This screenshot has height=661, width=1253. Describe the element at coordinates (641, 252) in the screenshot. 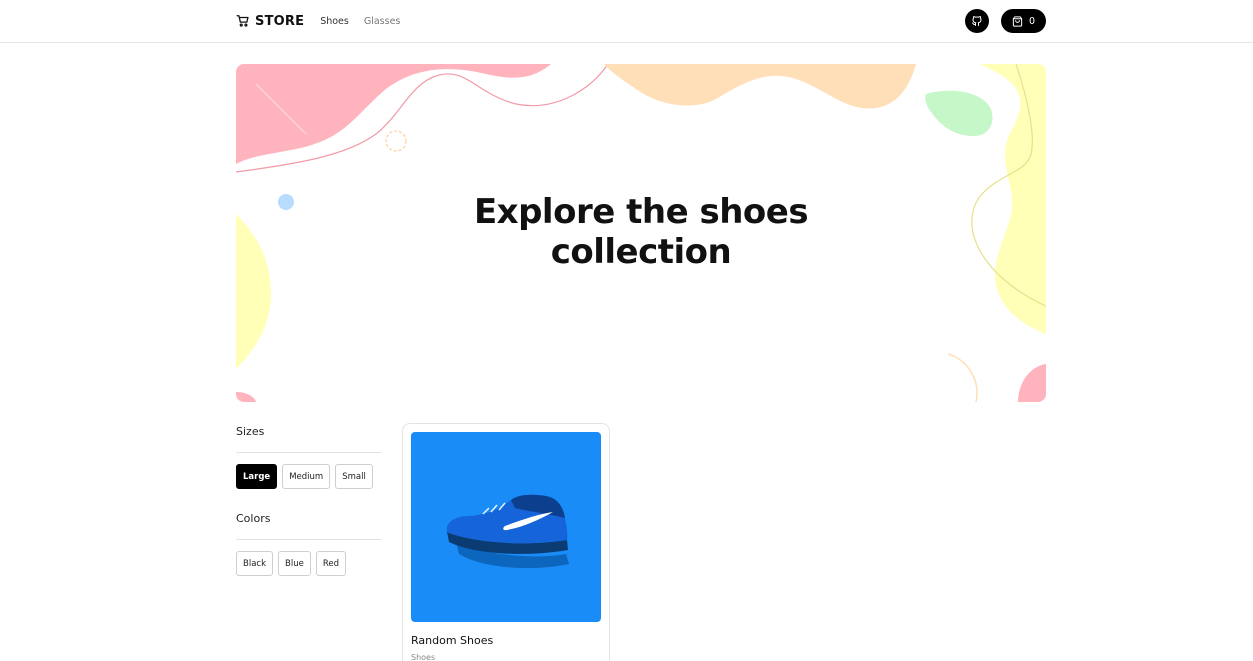

I see `hero-title-line-2: collection` at that location.